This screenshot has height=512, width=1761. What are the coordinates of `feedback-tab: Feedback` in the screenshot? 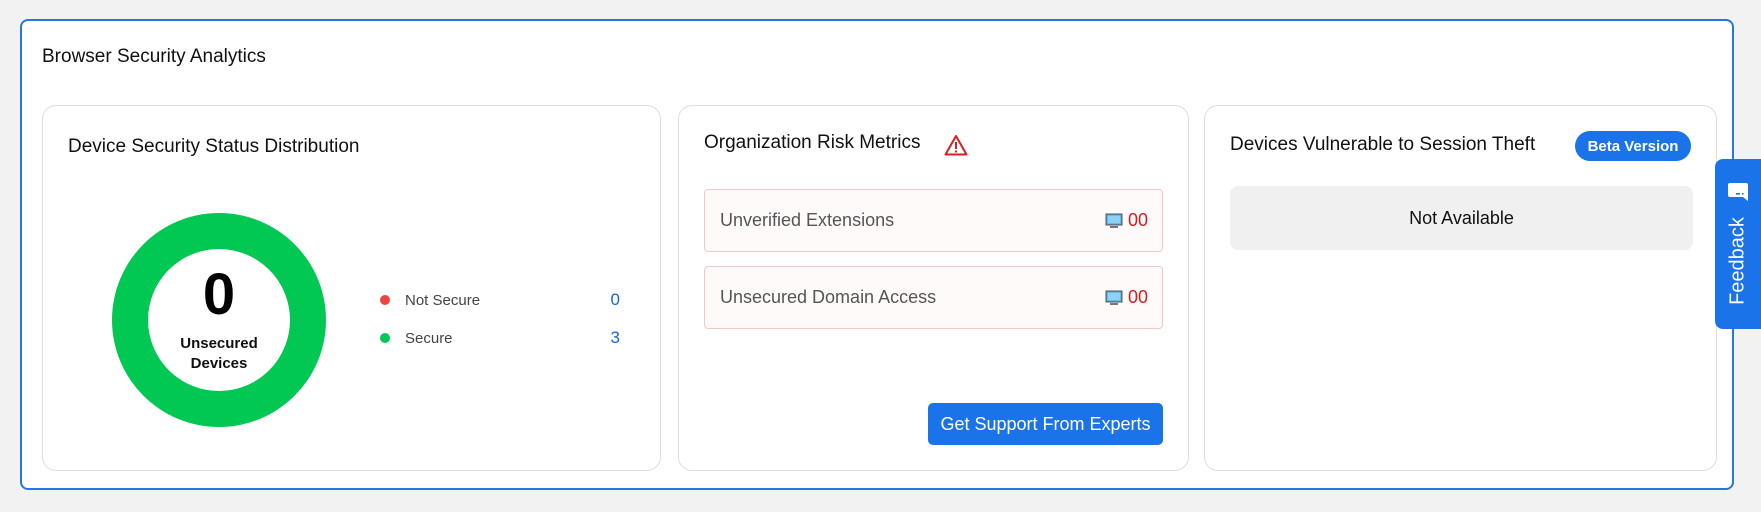 It's located at (1738, 244).